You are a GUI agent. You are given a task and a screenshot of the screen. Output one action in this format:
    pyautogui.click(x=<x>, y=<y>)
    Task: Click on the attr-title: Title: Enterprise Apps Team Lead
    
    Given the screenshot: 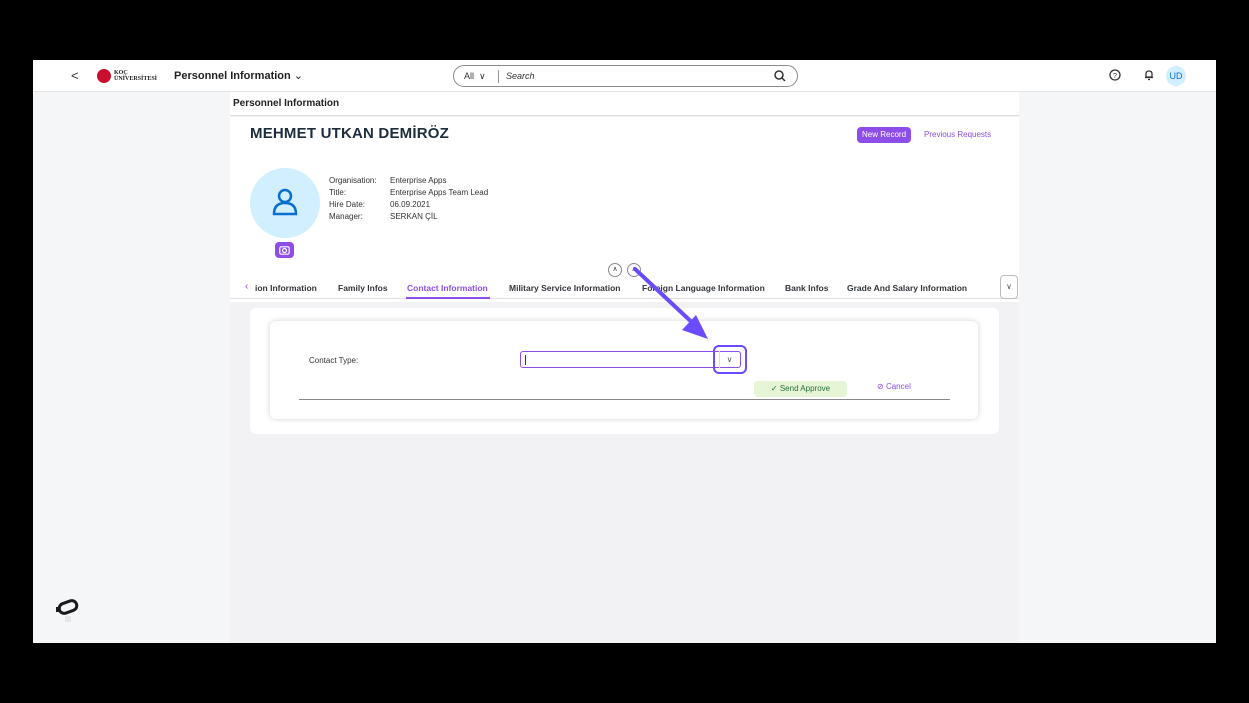 What is the action you would take?
    pyautogui.click(x=409, y=192)
    